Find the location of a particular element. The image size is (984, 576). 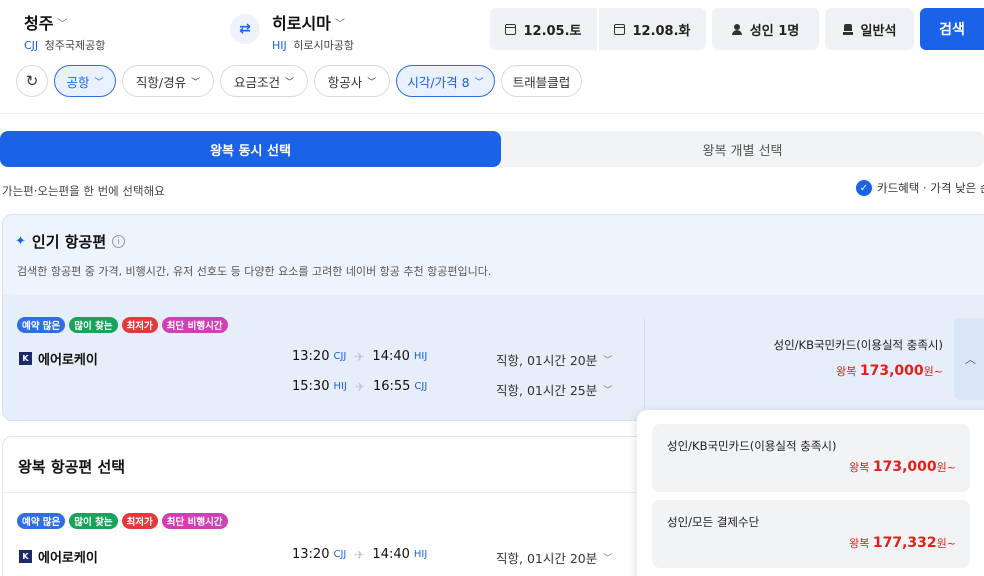

outbound-leg: 13:20 CJJ ✈ 14:40 HIJ is located at coordinates (359, 554).